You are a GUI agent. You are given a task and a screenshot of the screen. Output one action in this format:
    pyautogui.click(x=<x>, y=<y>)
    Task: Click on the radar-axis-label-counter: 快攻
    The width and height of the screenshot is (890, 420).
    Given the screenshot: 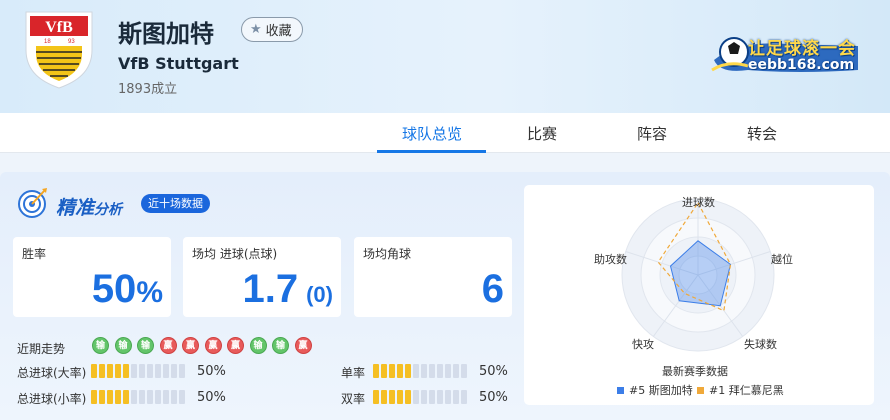 What is the action you would take?
    pyautogui.click(x=643, y=344)
    